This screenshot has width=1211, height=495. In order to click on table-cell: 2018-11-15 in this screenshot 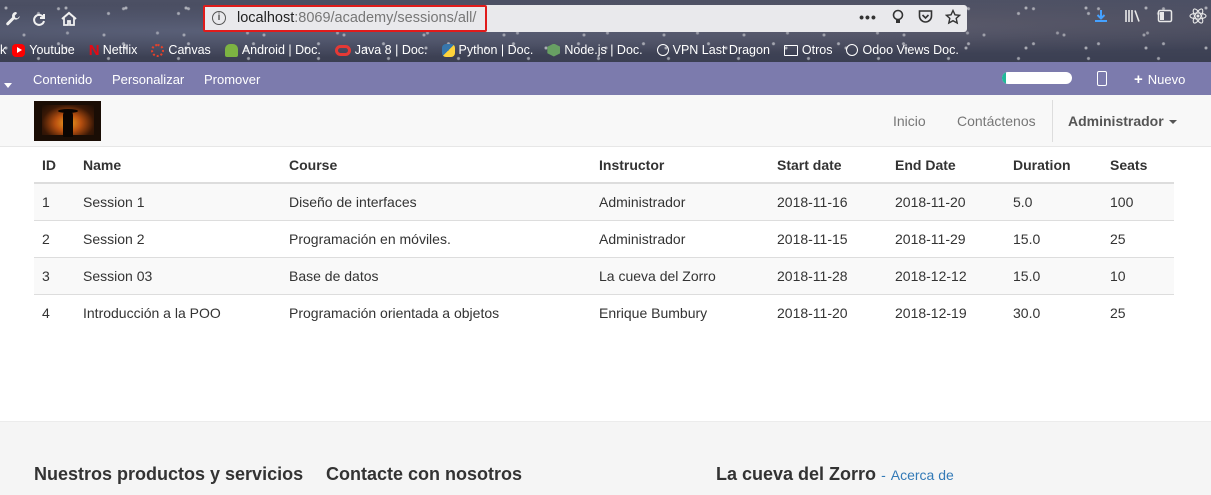, I will do `click(828, 238)`.